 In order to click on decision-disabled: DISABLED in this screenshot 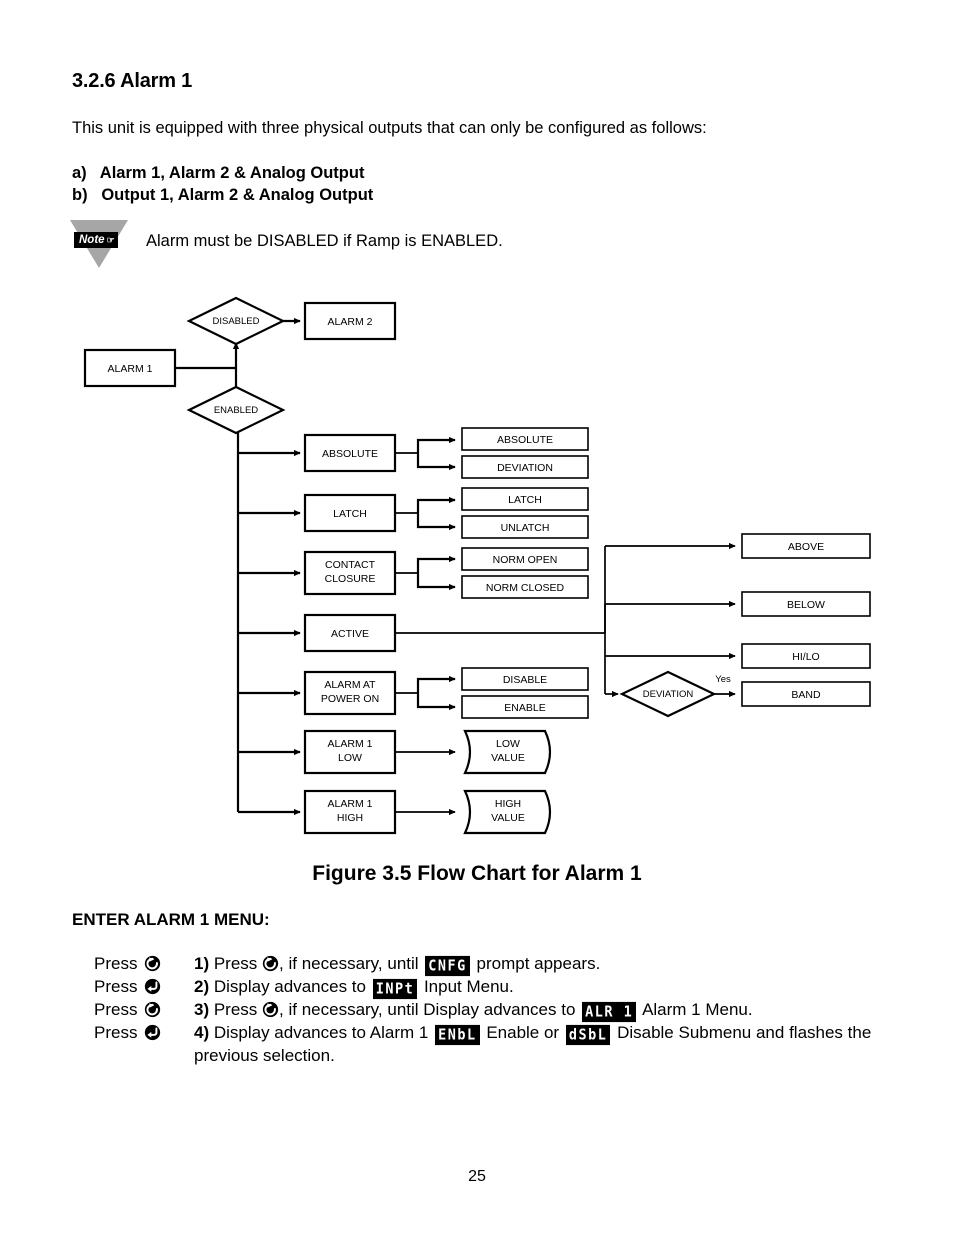, I will do `click(236, 321)`.